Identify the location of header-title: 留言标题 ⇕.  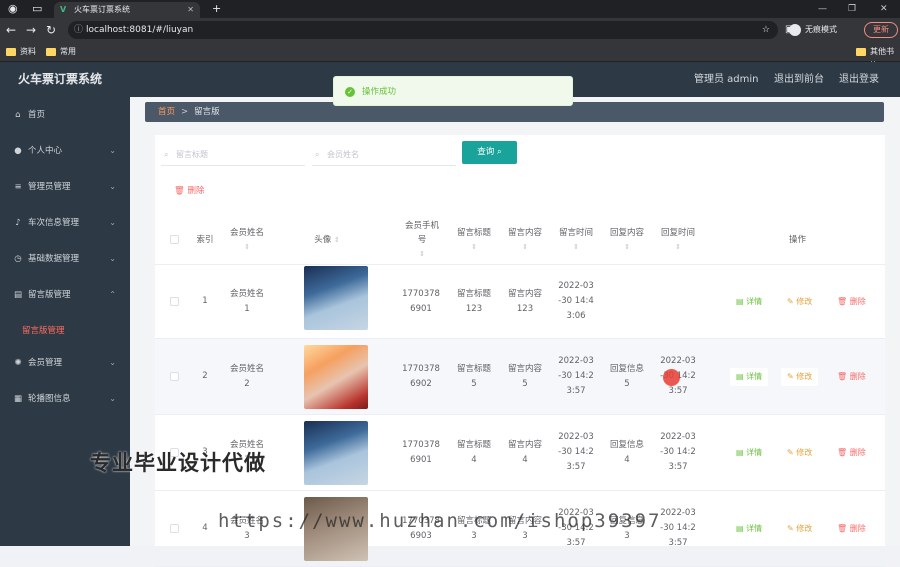
(474, 240).